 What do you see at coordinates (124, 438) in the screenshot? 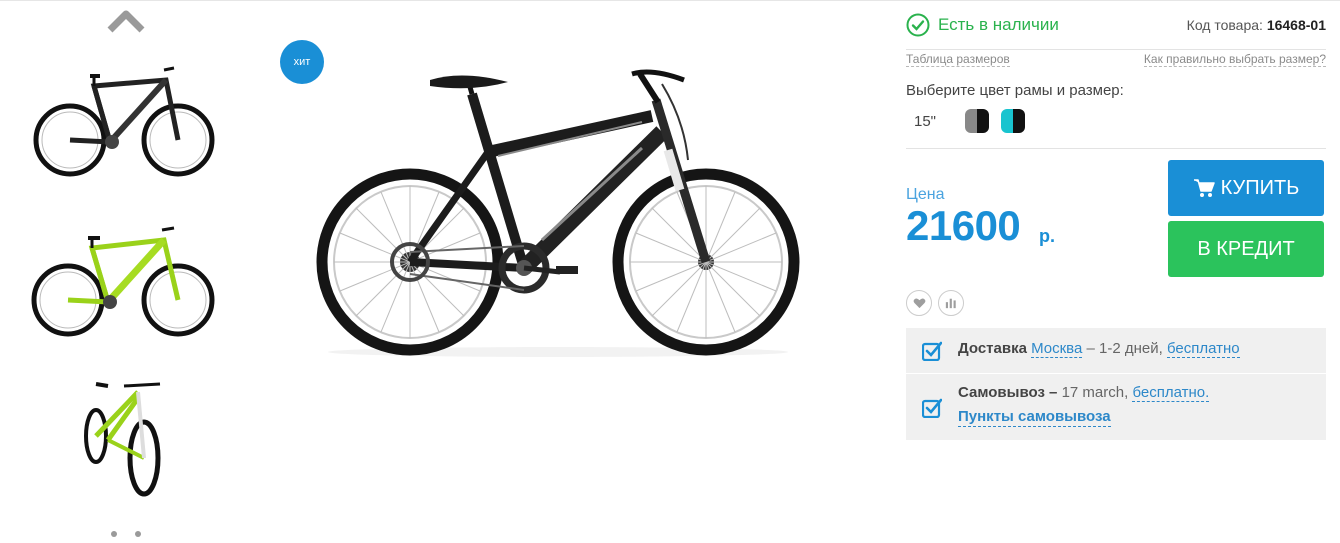
I see `thumbnail-green-bike-angle` at bounding box center [124, 438].